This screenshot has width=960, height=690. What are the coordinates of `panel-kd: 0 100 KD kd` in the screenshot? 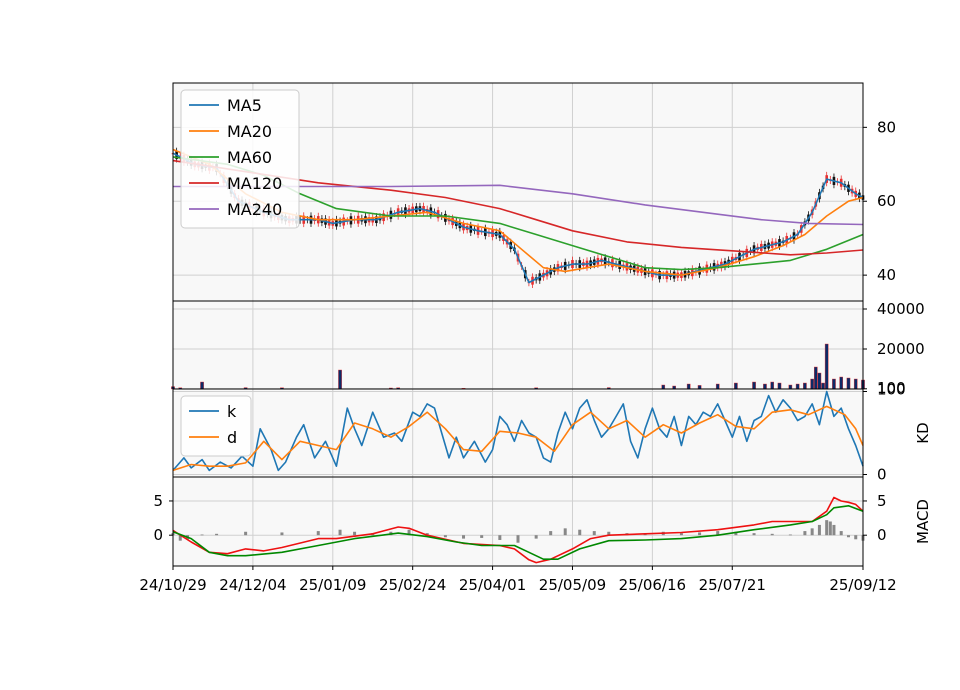 It's located at (552, 432).